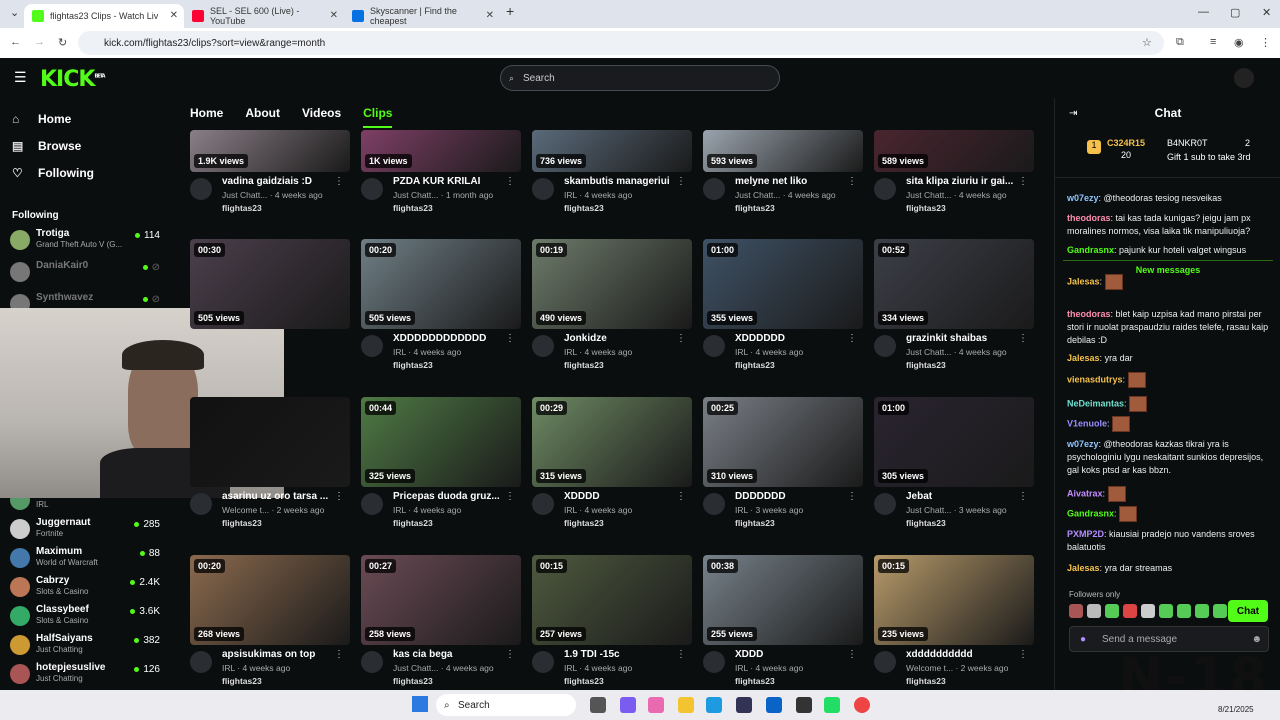 This screenshot has height=720, width=1280. I want to click on menu-icon: ⋮, so click(1265, 42).